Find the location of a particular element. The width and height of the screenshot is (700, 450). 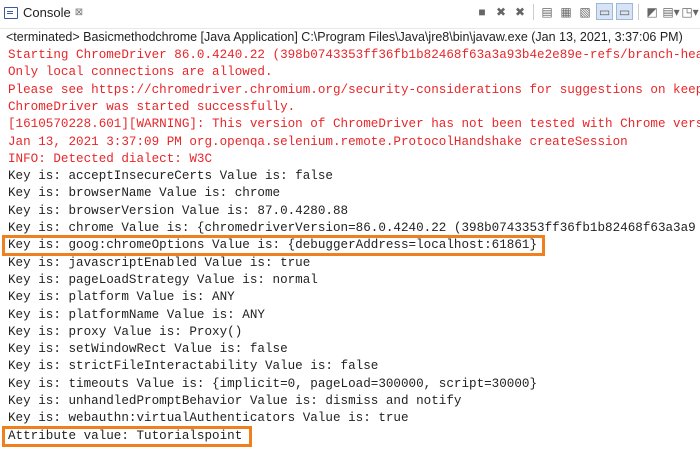

word-wrap-icon: ▧ is located at coordinates (585, 12).